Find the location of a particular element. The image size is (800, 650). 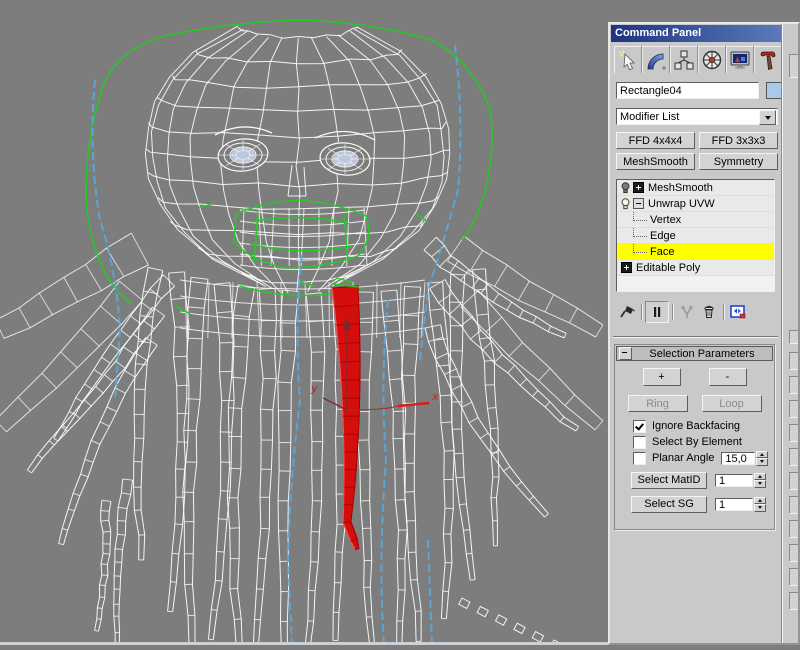

make-unique-icon is located at coordinates (687, 312).